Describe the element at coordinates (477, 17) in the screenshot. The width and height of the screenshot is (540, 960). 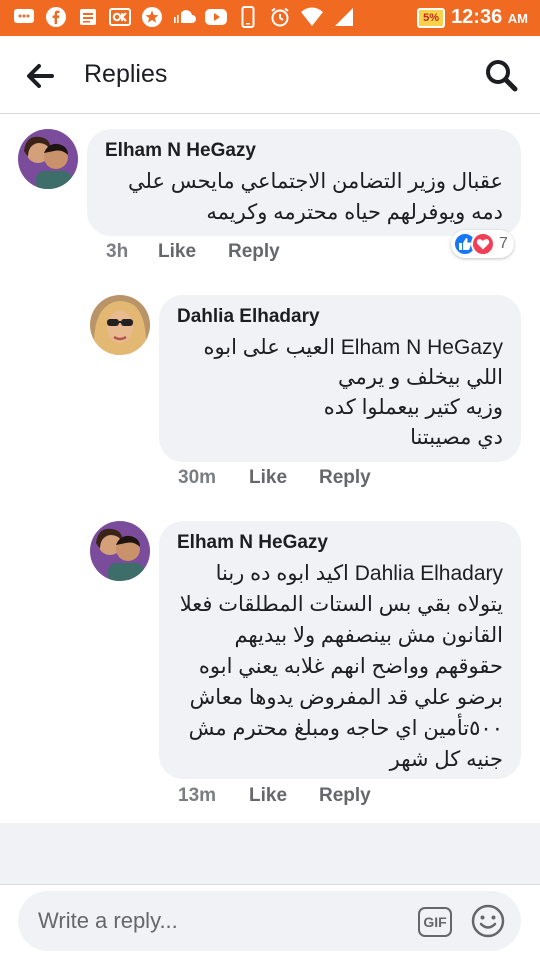
I see `clock-time: 12:36` at that location.